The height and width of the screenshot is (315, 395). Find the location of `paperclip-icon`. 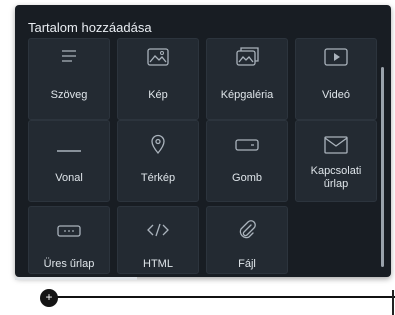

paperclip-icon is located at coordinates (247, 232).